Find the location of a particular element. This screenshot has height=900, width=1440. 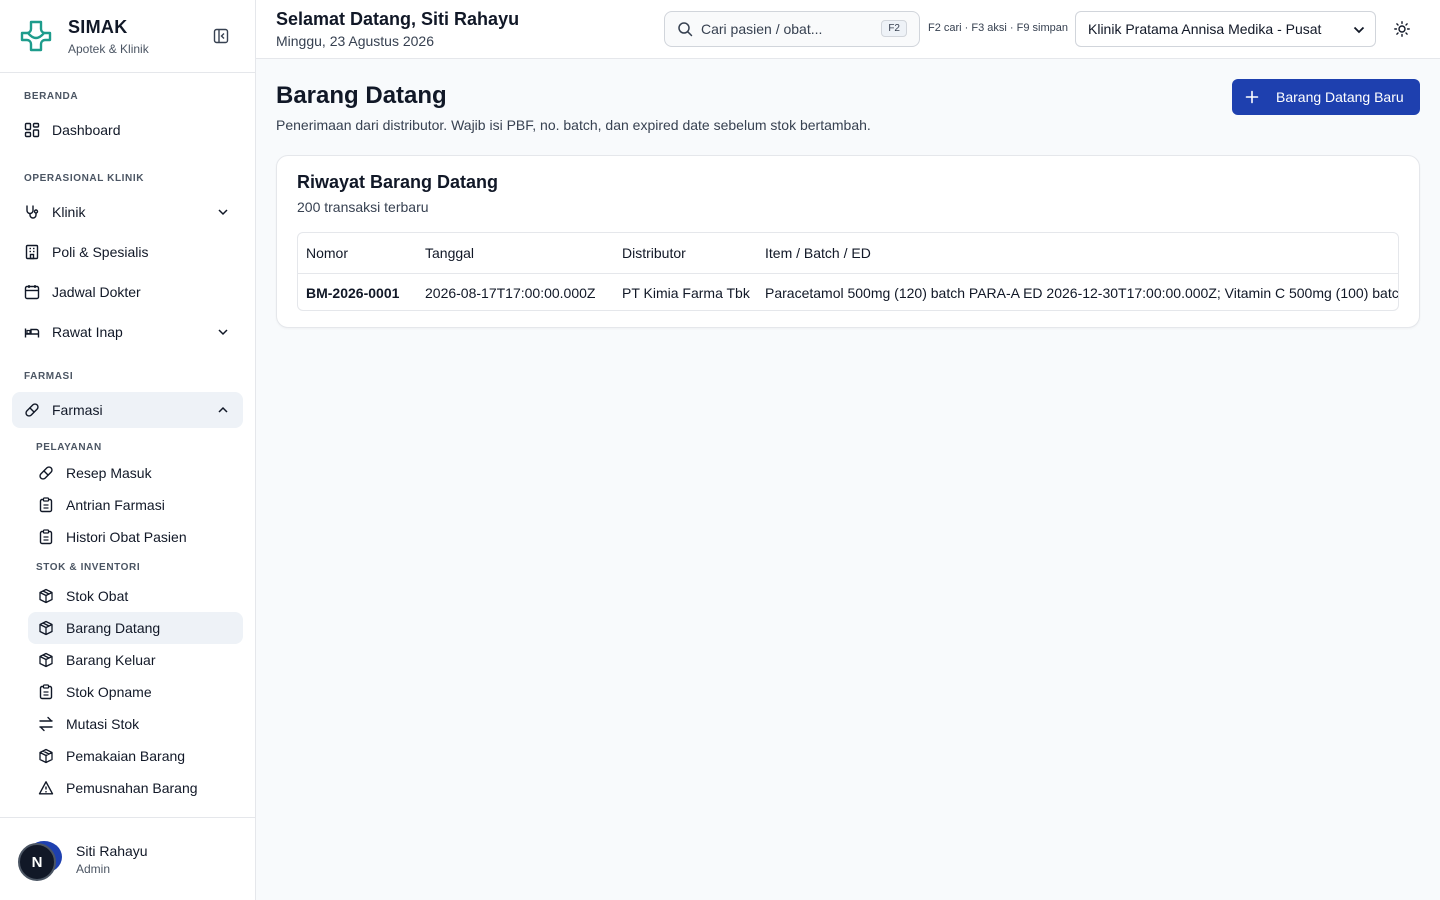

brand-name: SIMAK is located at coordinates (98, 26).